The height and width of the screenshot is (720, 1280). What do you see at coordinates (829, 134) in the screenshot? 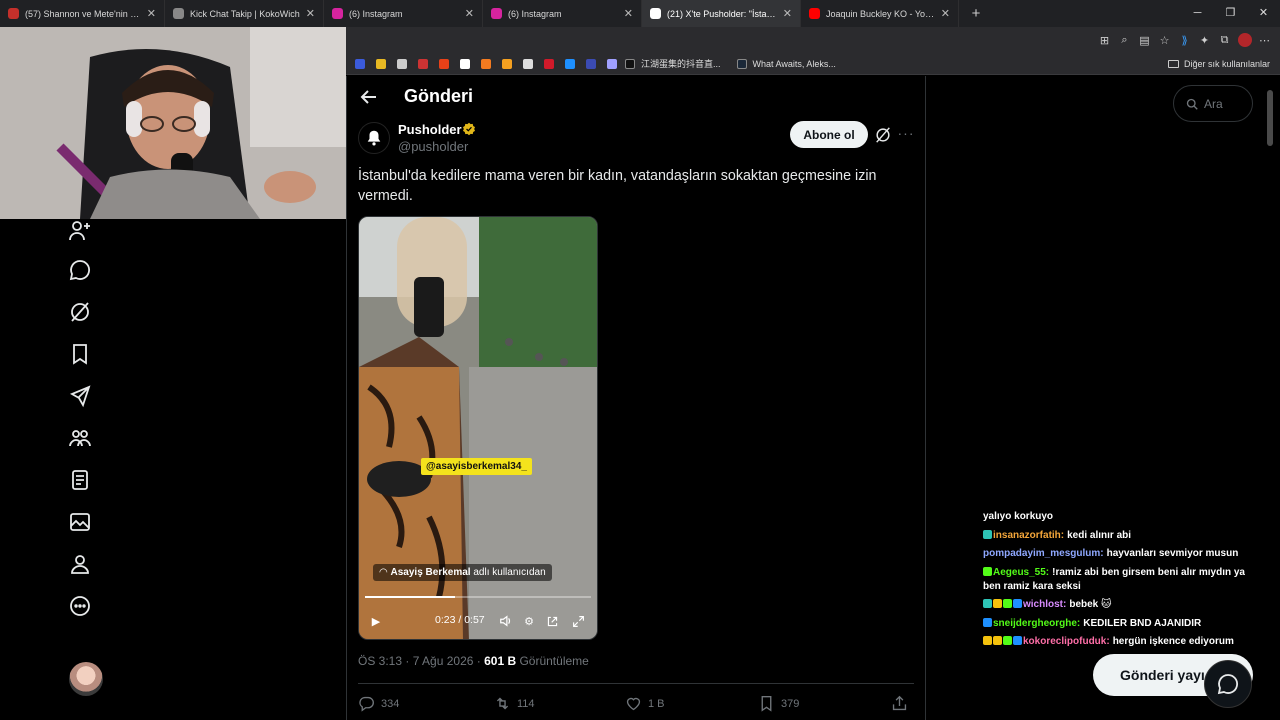
I see `subscribe-button: Abone ol` at bounding box center [829, 134].